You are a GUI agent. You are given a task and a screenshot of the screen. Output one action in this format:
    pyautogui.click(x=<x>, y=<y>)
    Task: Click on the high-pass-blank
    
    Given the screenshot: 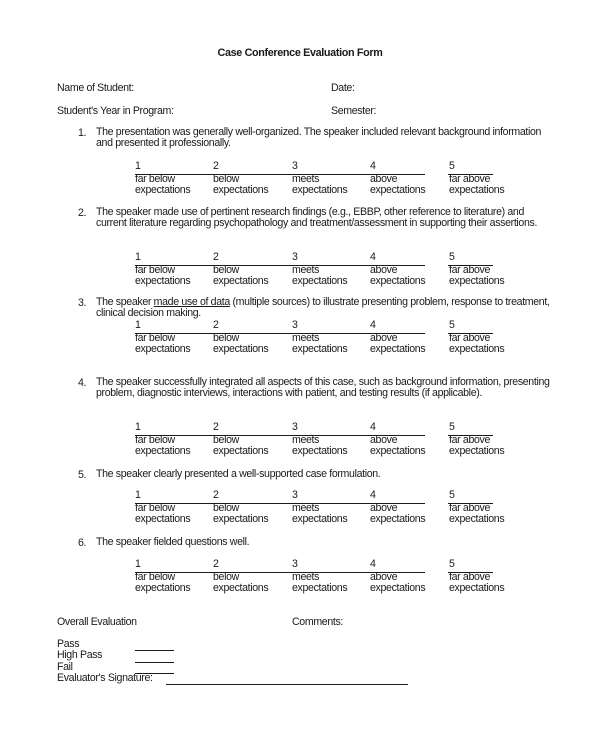 What is the action you would take?
    pyautogui.click(x=154, y=662)
    